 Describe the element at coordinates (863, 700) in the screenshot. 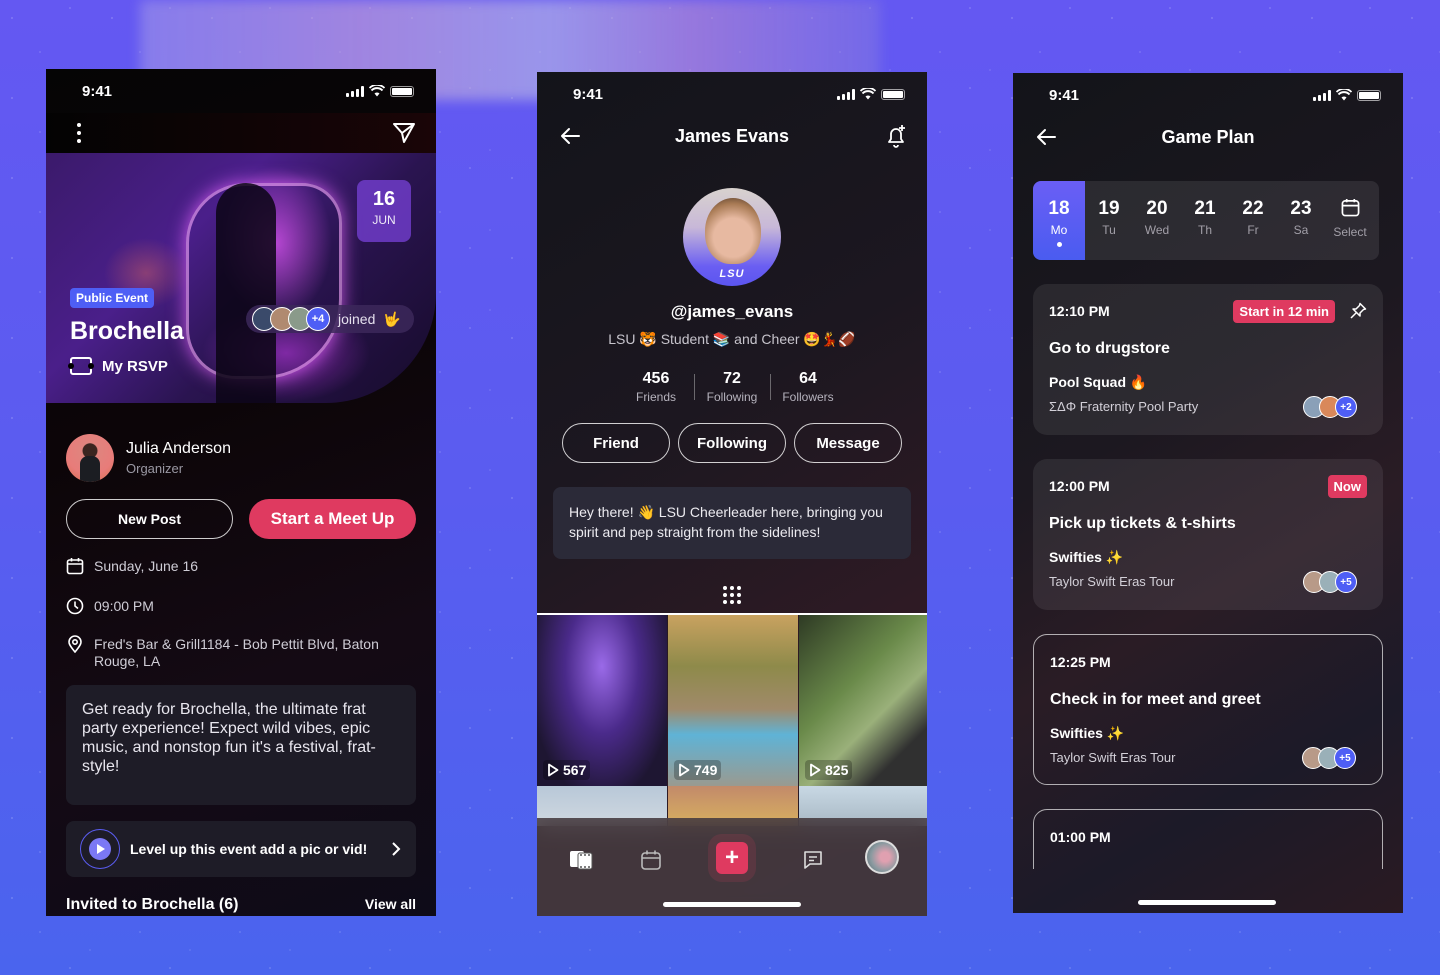

I see `media-tile: 825` at that location.